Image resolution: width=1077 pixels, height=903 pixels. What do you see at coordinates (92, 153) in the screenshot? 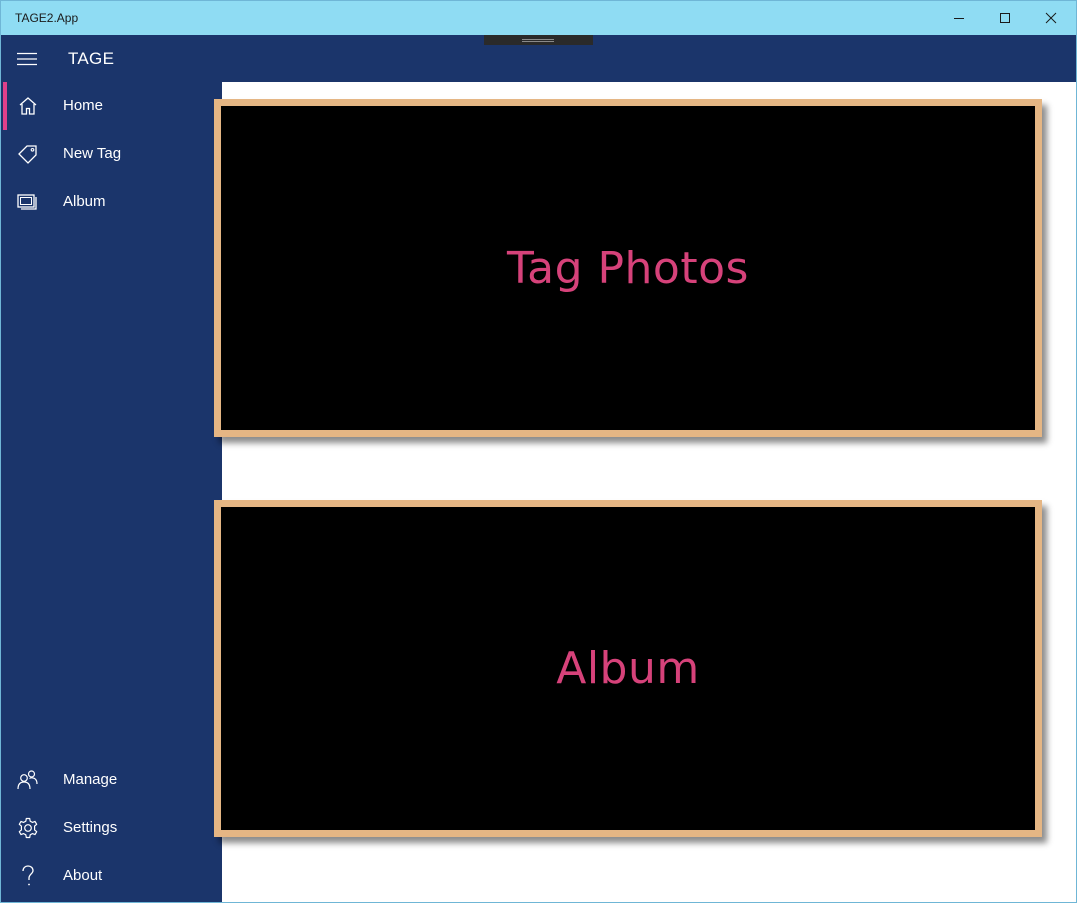
I see `nav-item-label: New Tag` at bounding box center [92, 153].